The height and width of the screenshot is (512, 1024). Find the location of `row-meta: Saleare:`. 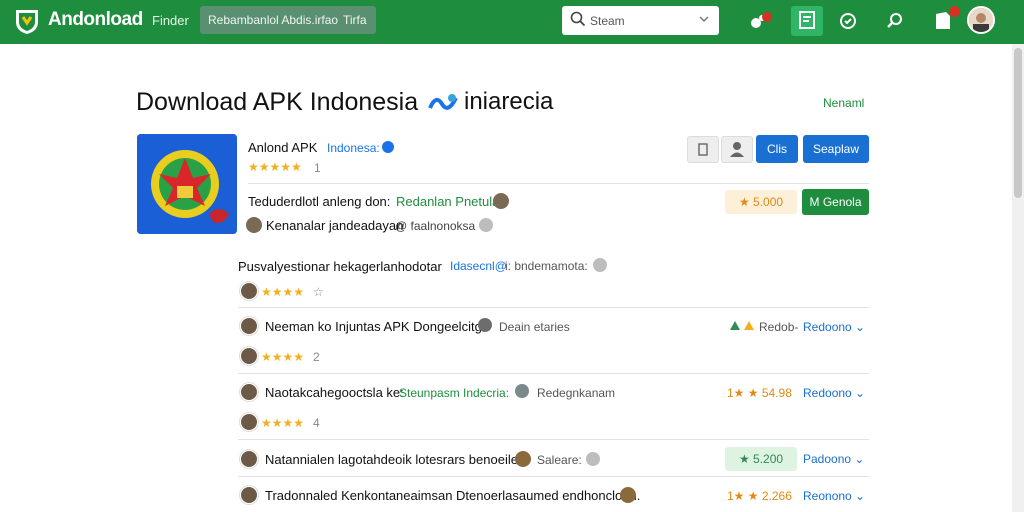

row-meta: Saleare: is located at coordinates (559, 460).